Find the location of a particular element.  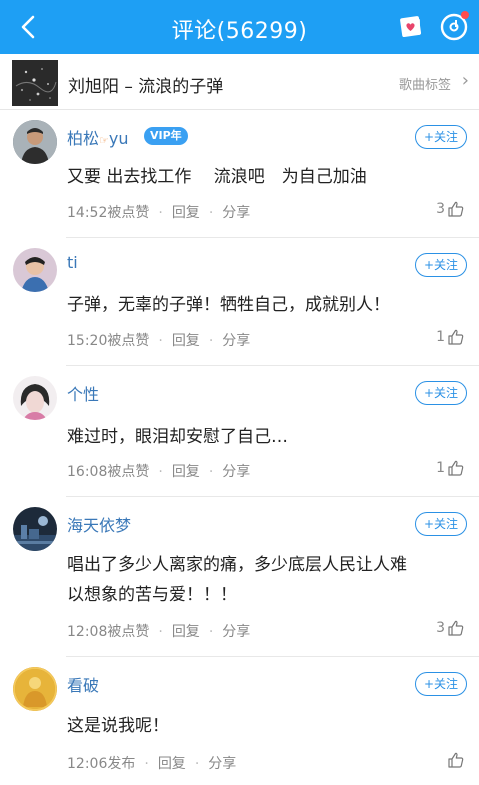

top-bar: 评论(56299) is located at coordinates (239, 27).